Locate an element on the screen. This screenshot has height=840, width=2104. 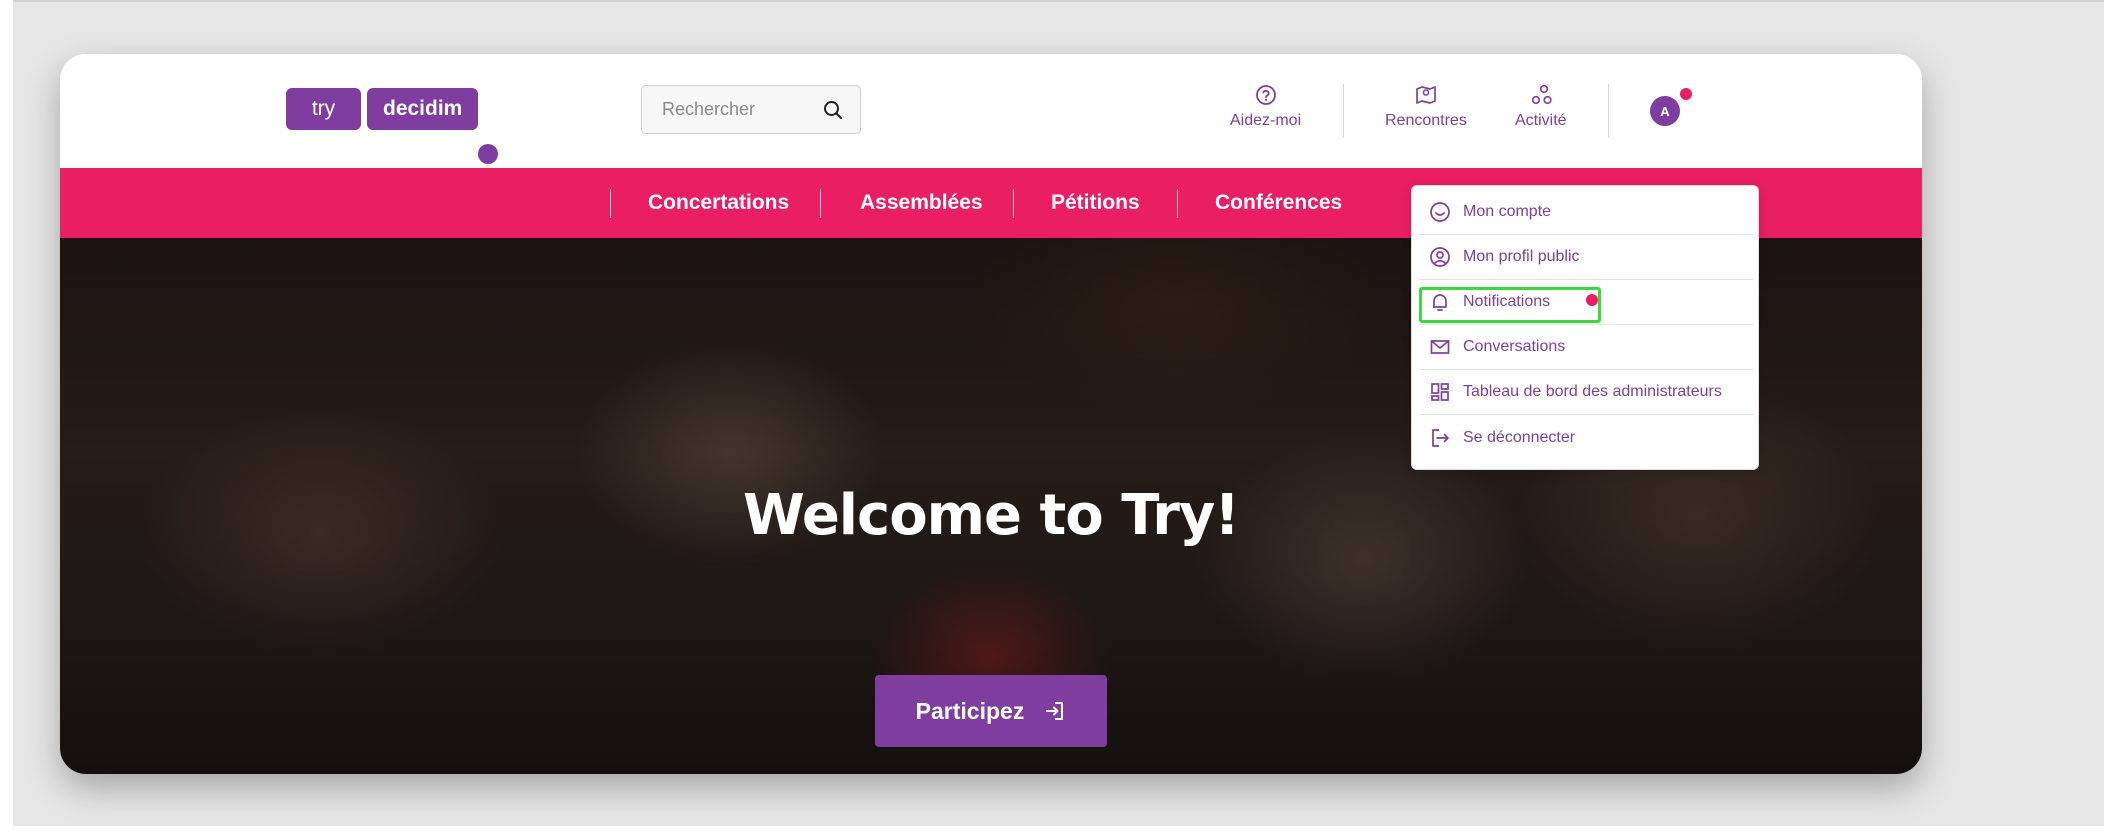
participate-button: Participez is located at coordinates (991, 711).